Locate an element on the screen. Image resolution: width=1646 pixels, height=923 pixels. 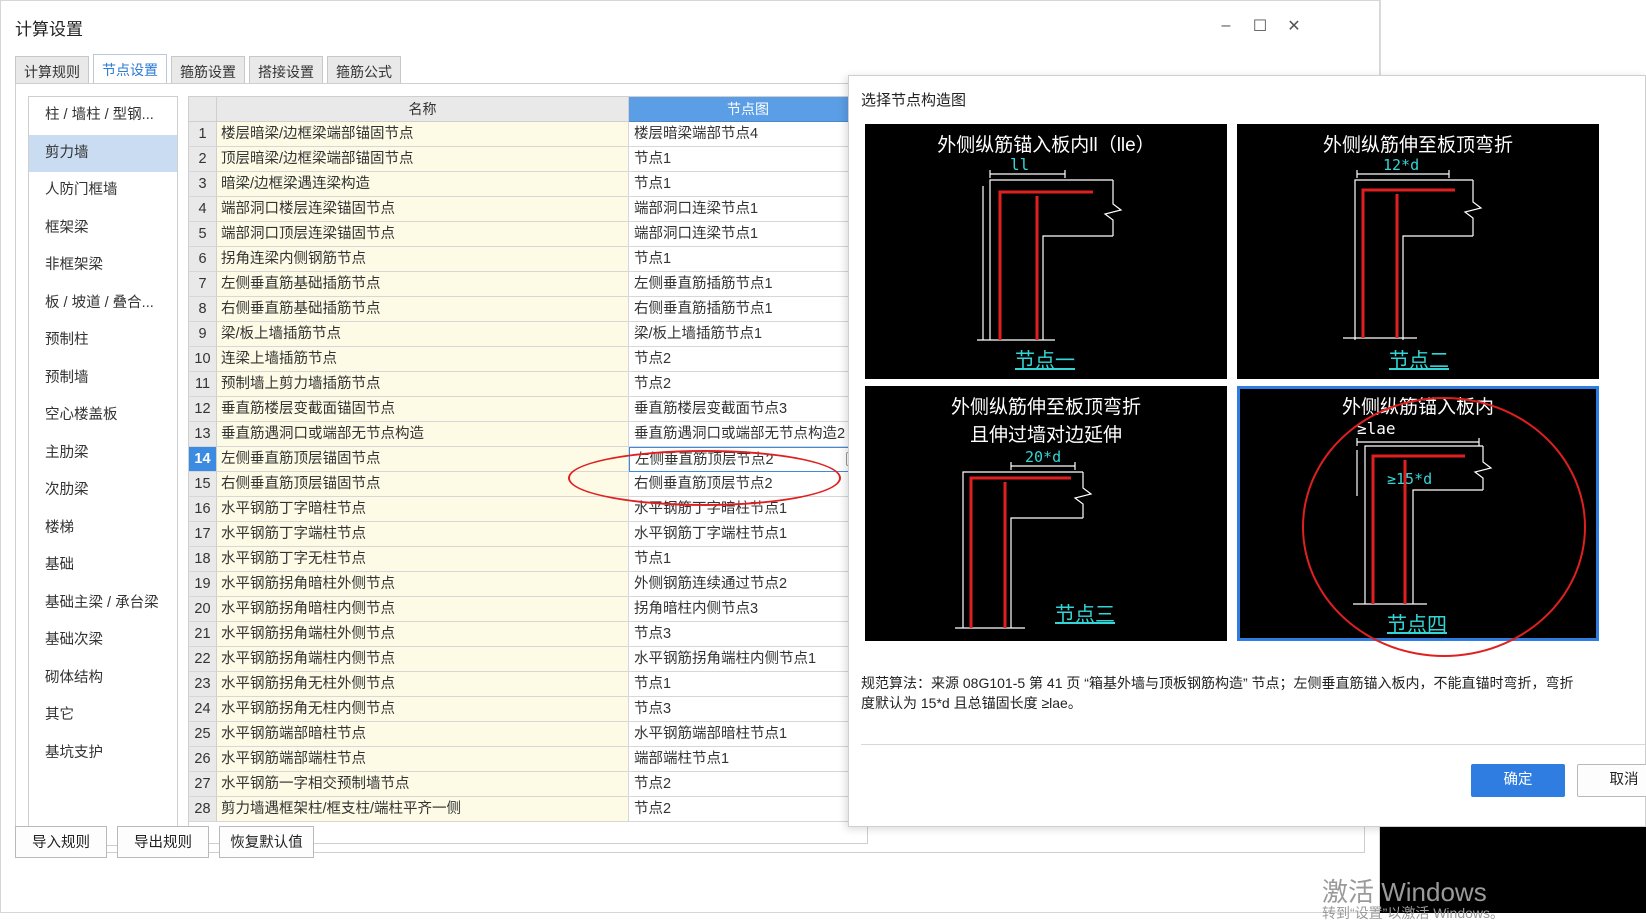
table-row: 3 暗梁/边框梁遇连梁构造 节点1 is located at coordinates (528, 184).